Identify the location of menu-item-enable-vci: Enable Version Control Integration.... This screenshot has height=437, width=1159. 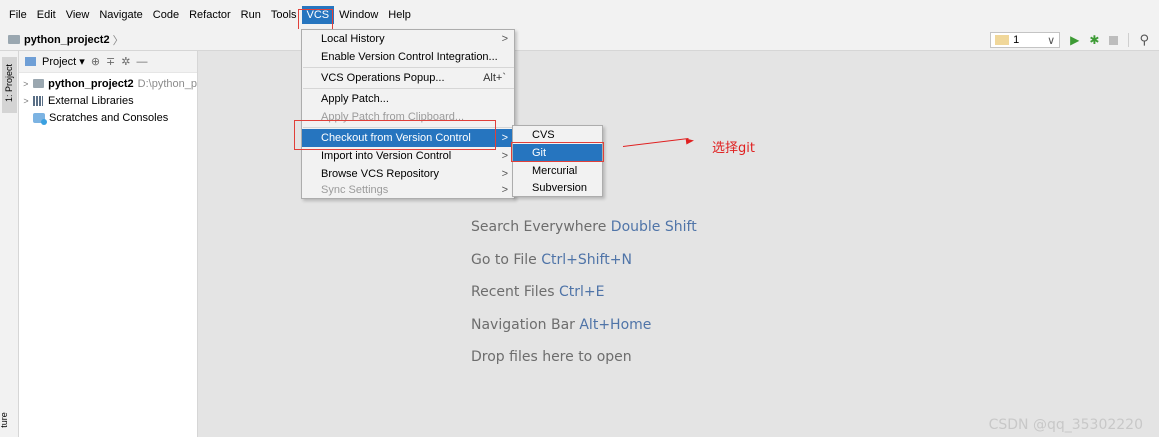
(408, 57).